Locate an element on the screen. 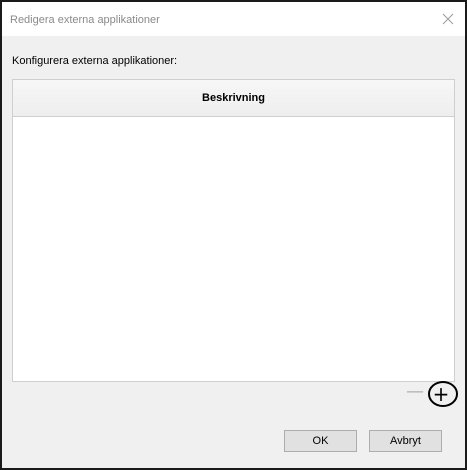 This screenshot has height=470, width=467. add-button: + is located at coordinates (441, 394).